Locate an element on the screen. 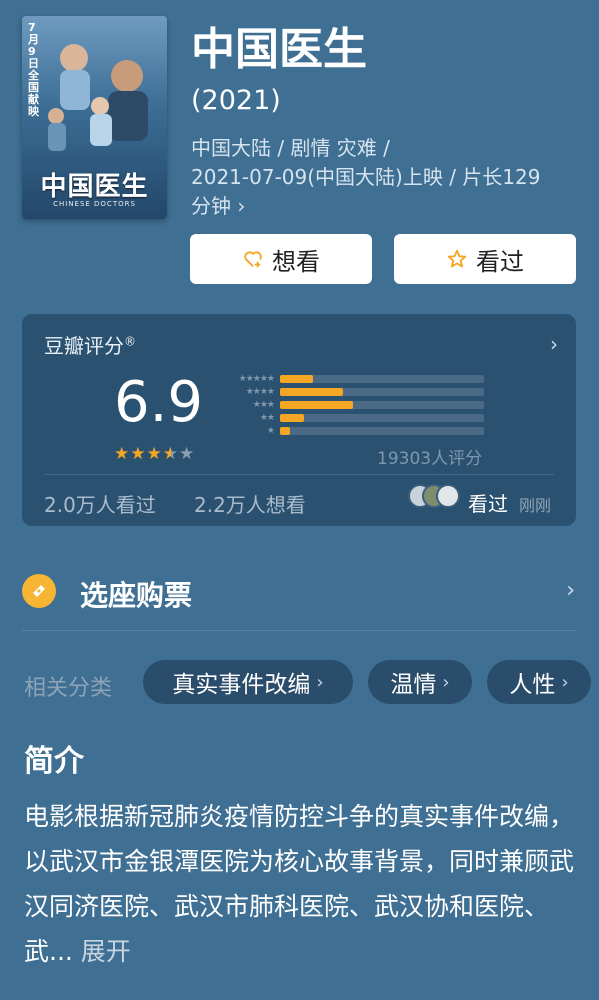 This screenshot has height=1000, width=599. tag-chip: 温情 › is located at coordinates (420, 682).